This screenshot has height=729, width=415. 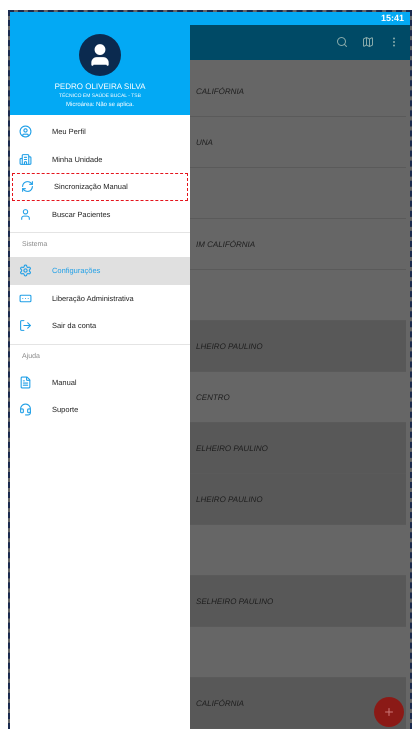 What do you see at coordinates (204, 142) in the screenshot?
I see `row-text: UNA` at bounding box center [204, 142].